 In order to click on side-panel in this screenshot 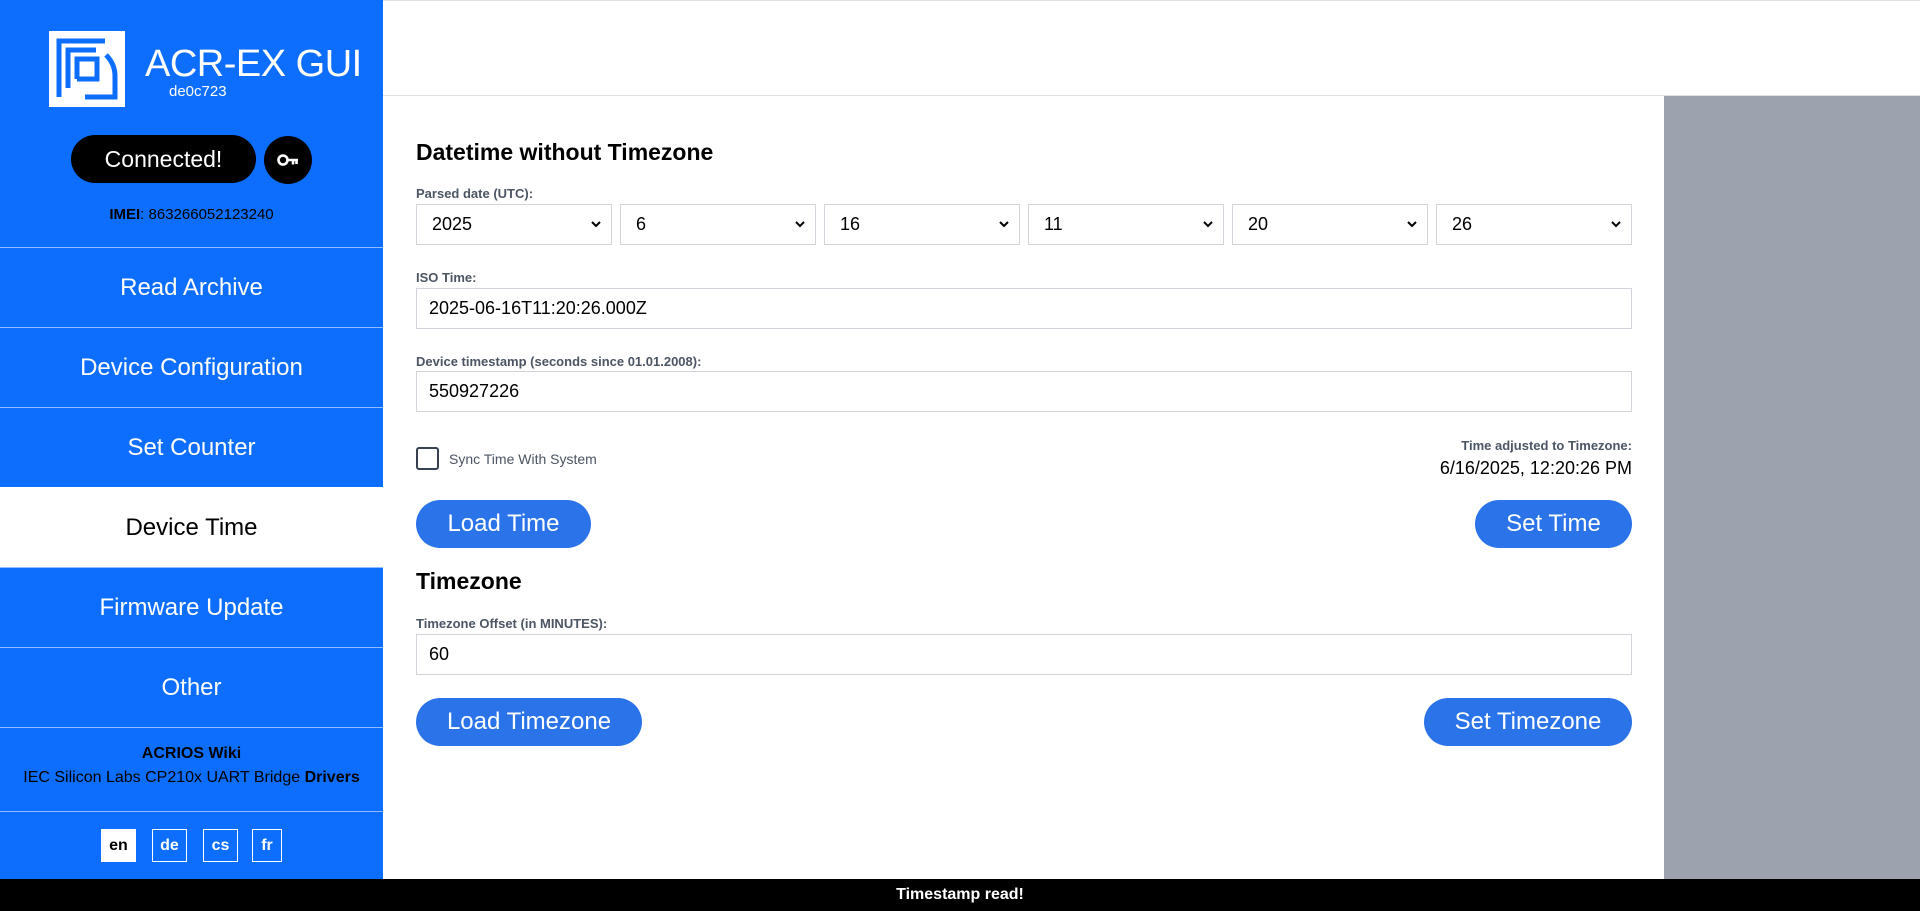, I will do `click(1792, 487)`.